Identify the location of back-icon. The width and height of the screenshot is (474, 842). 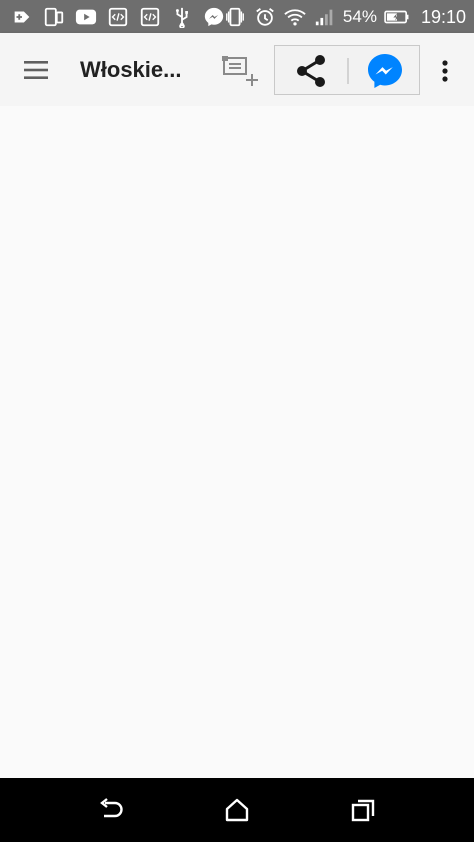
(111, 808).